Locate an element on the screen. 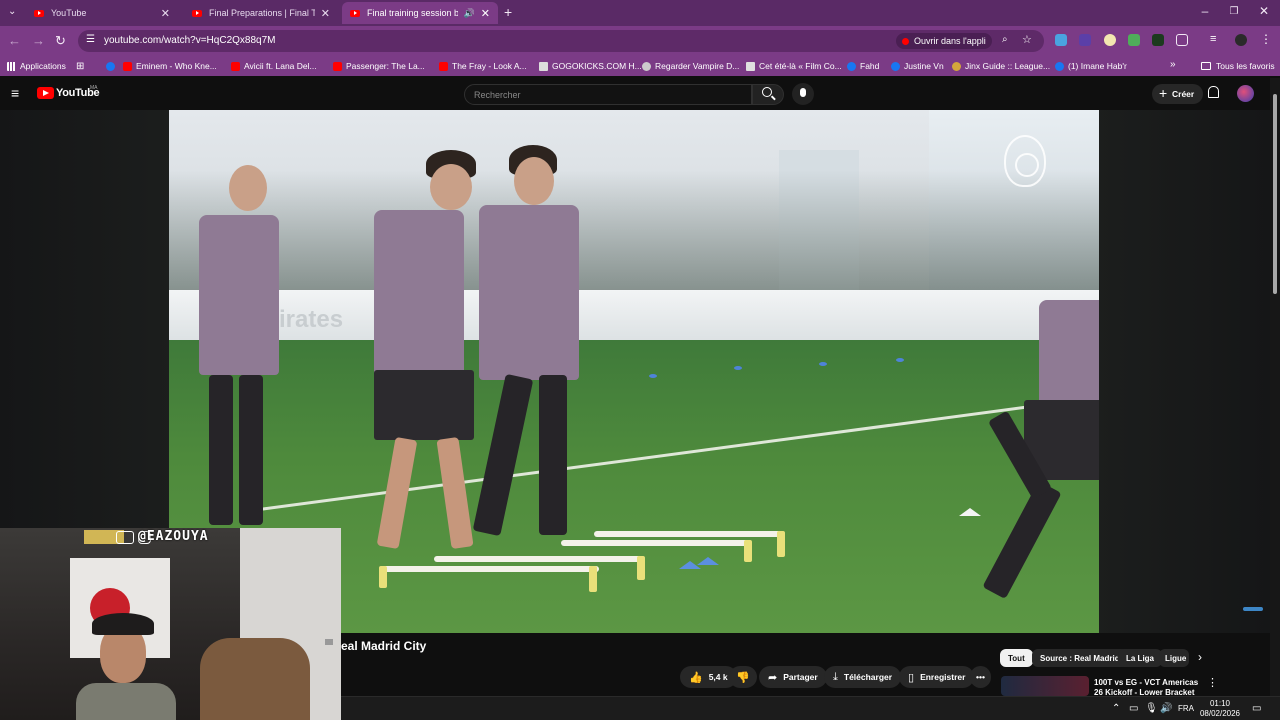 Image resolution: width=1280 pixels, height=720 pixels. tab-youtube: YouTube ✕ is located at coordinates (102, 13).